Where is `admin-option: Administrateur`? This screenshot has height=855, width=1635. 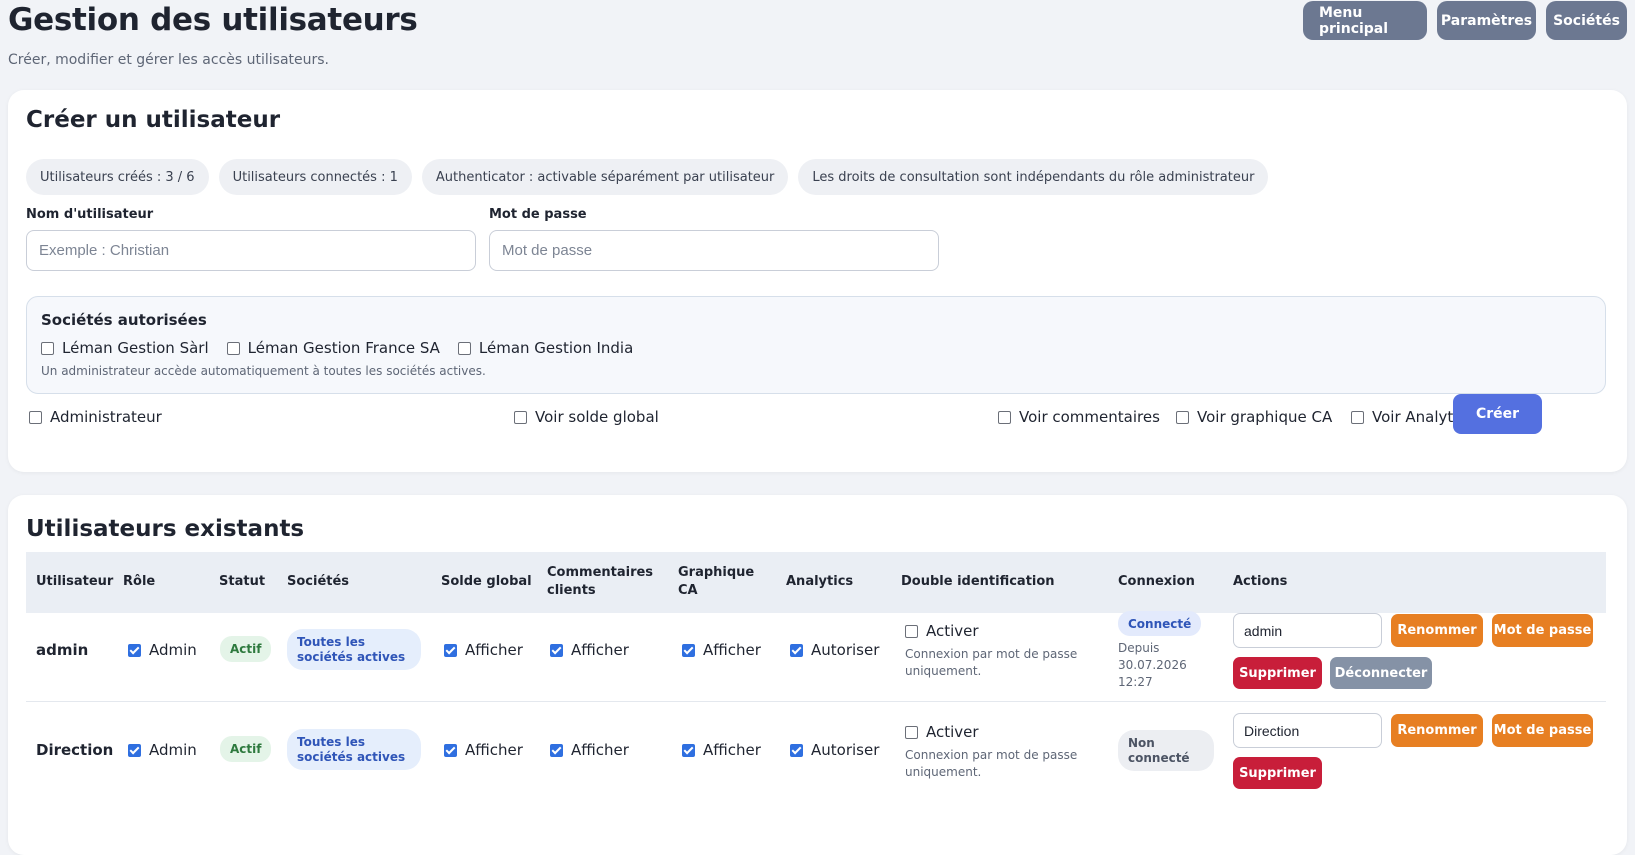 admin-option: Administrateur is located at coordinates (95, 417).